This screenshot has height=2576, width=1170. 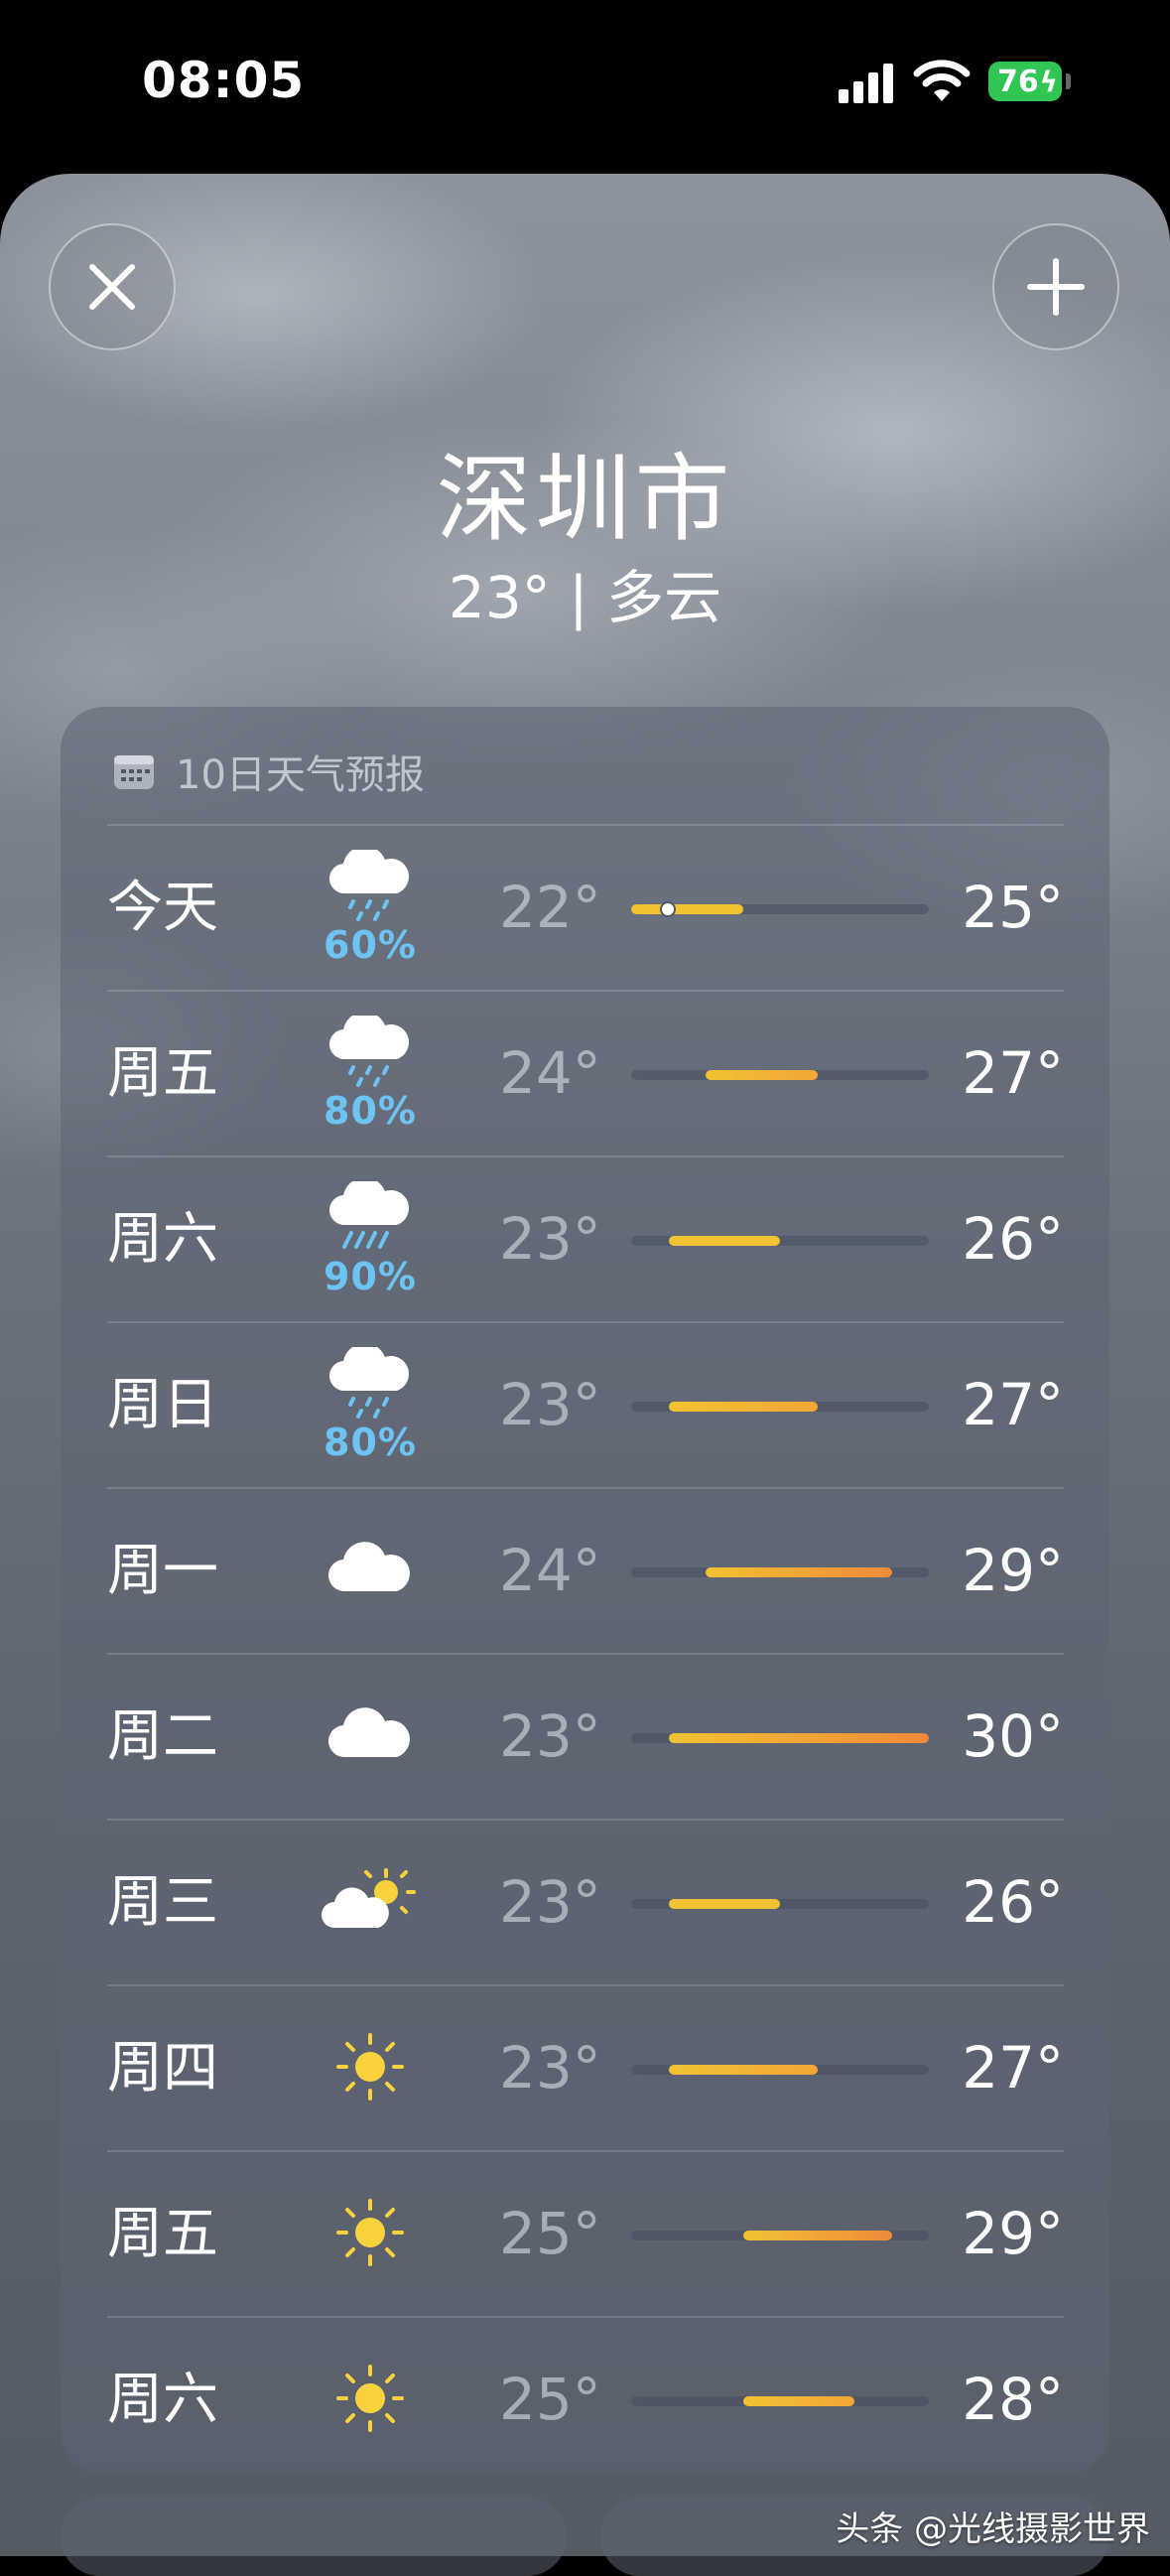 I want to click on precip-chance: 90%, so click(x=370, y=1277).